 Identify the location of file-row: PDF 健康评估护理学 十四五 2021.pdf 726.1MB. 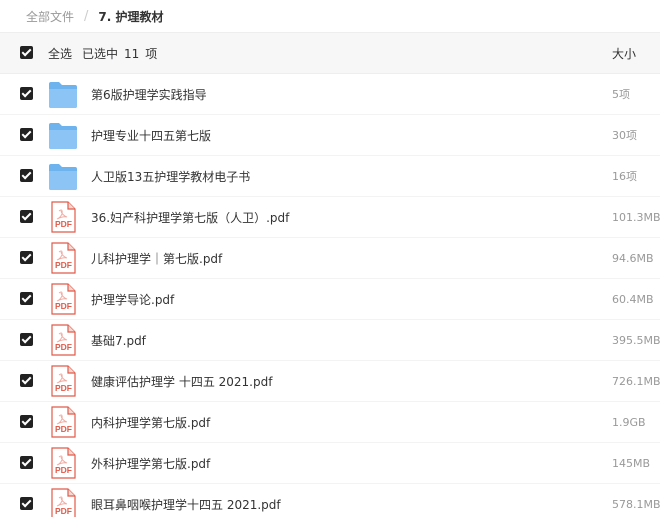
(330, 381).